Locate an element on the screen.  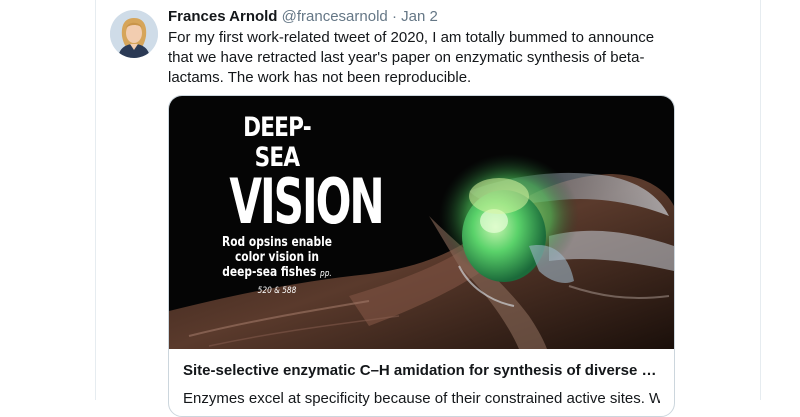
avatar is located at coordinates (134, 34).